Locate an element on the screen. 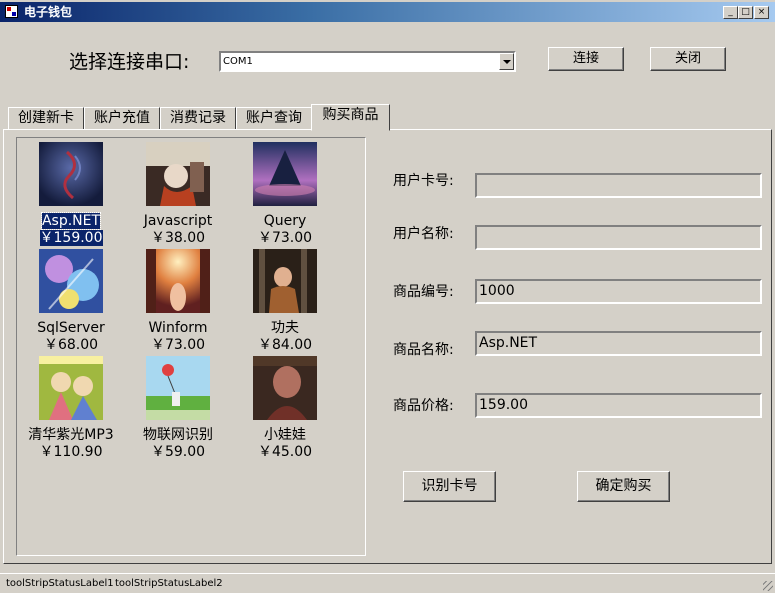  product-name: Javascript is located at coordinates (178, 221).